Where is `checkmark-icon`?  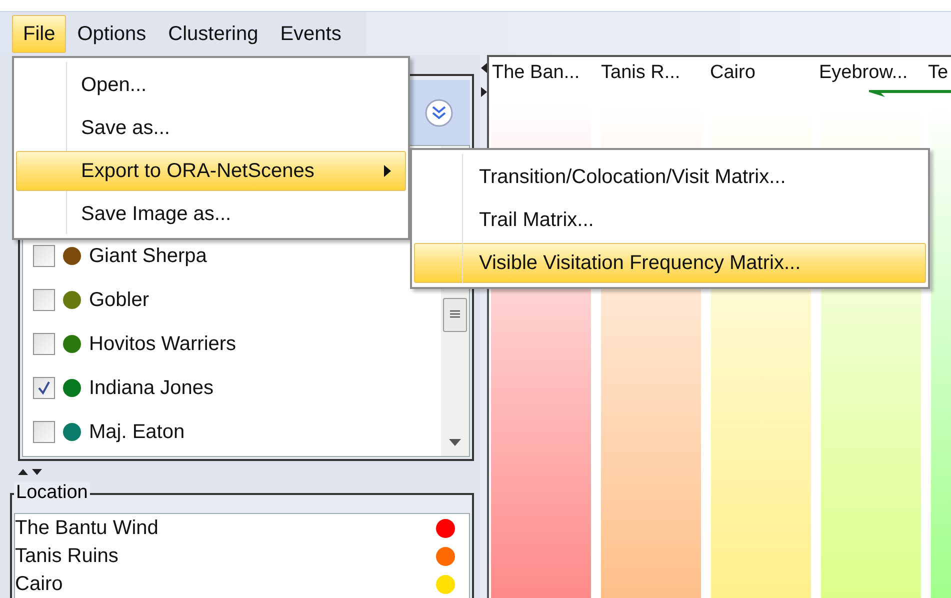 checkmark-icon is located at coordinates (44, 388).